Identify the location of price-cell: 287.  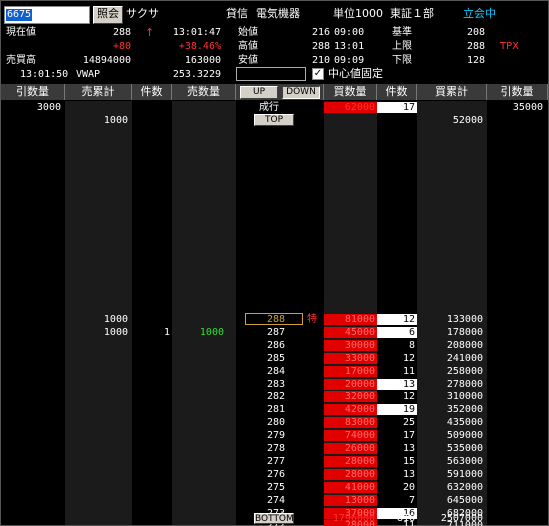
(265, 332).